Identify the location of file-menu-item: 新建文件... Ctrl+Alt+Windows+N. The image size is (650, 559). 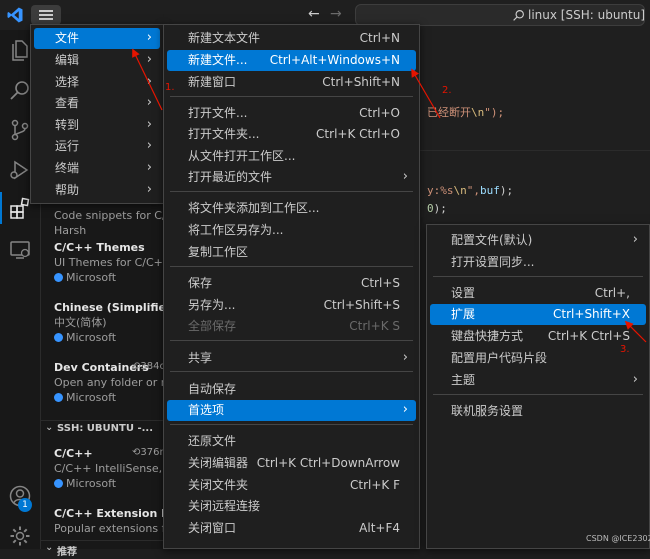
(291, 60).